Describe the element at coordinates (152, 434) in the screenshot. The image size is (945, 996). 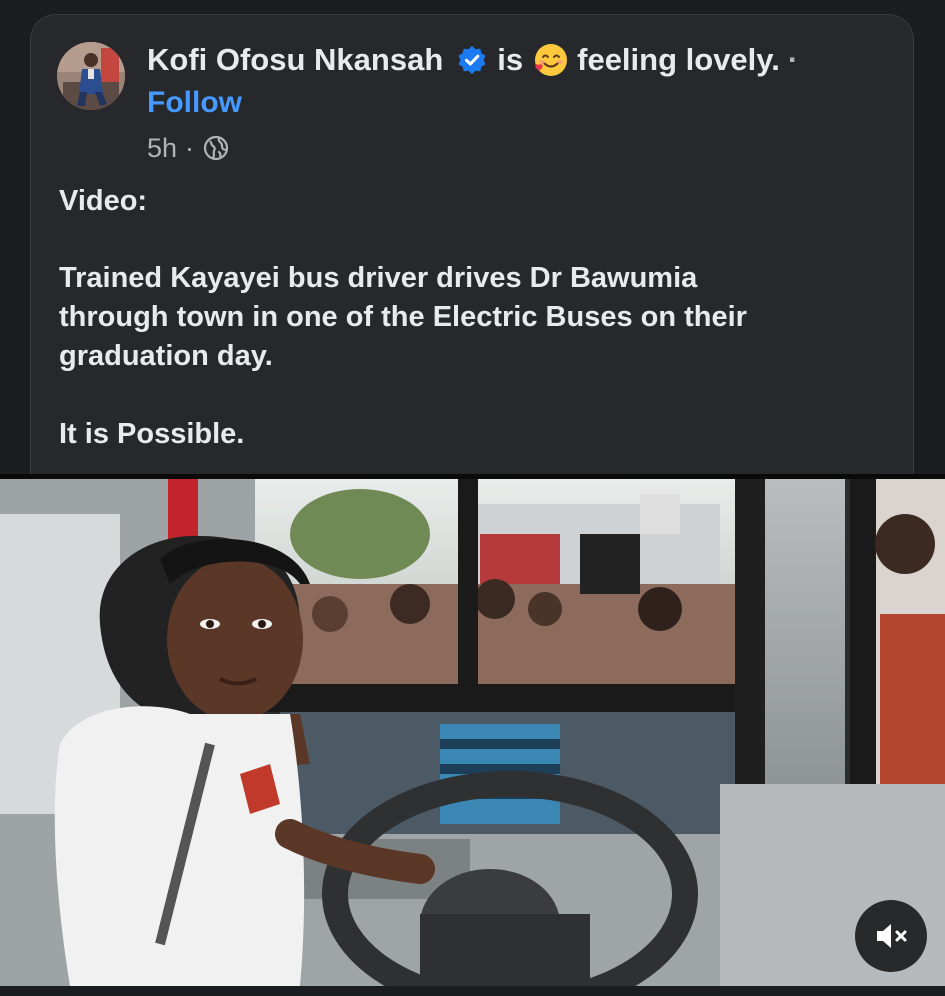
I see `post-text-line-5: It is Possible.` at that location.